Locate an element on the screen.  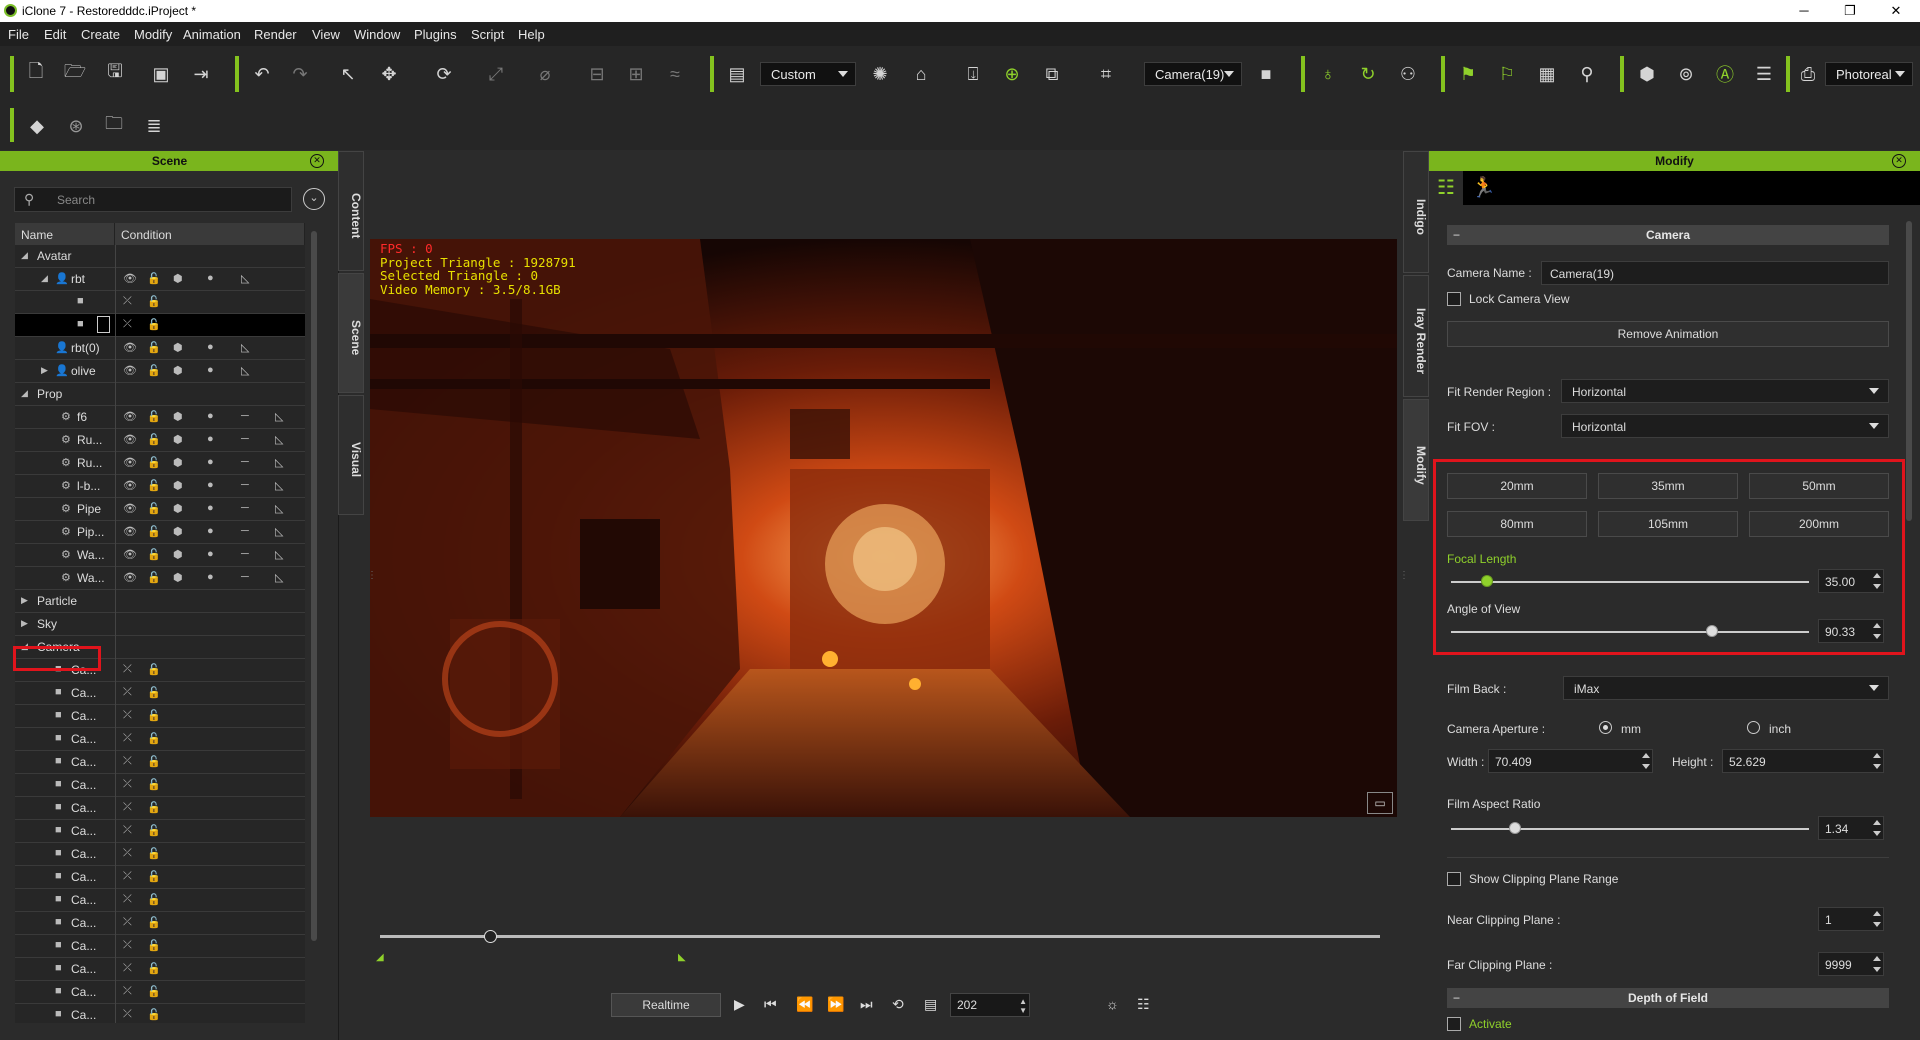
collapse-dof-icon: − is located at coordinates (1456, 998).